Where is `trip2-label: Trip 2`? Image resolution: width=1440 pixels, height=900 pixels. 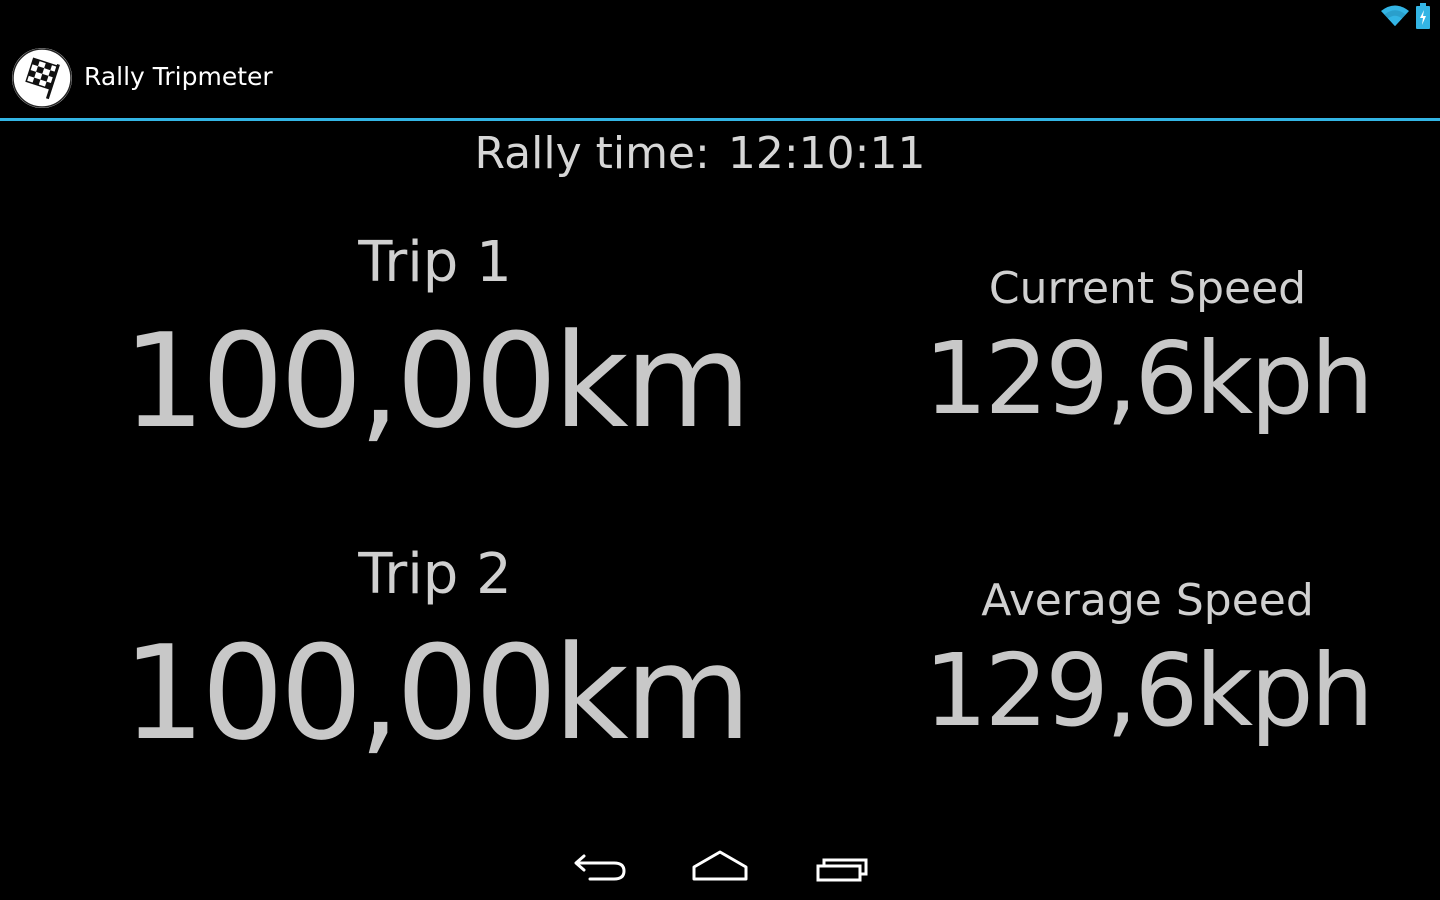
trip2-label: Trip 2 is located at coordinates (435, 574).